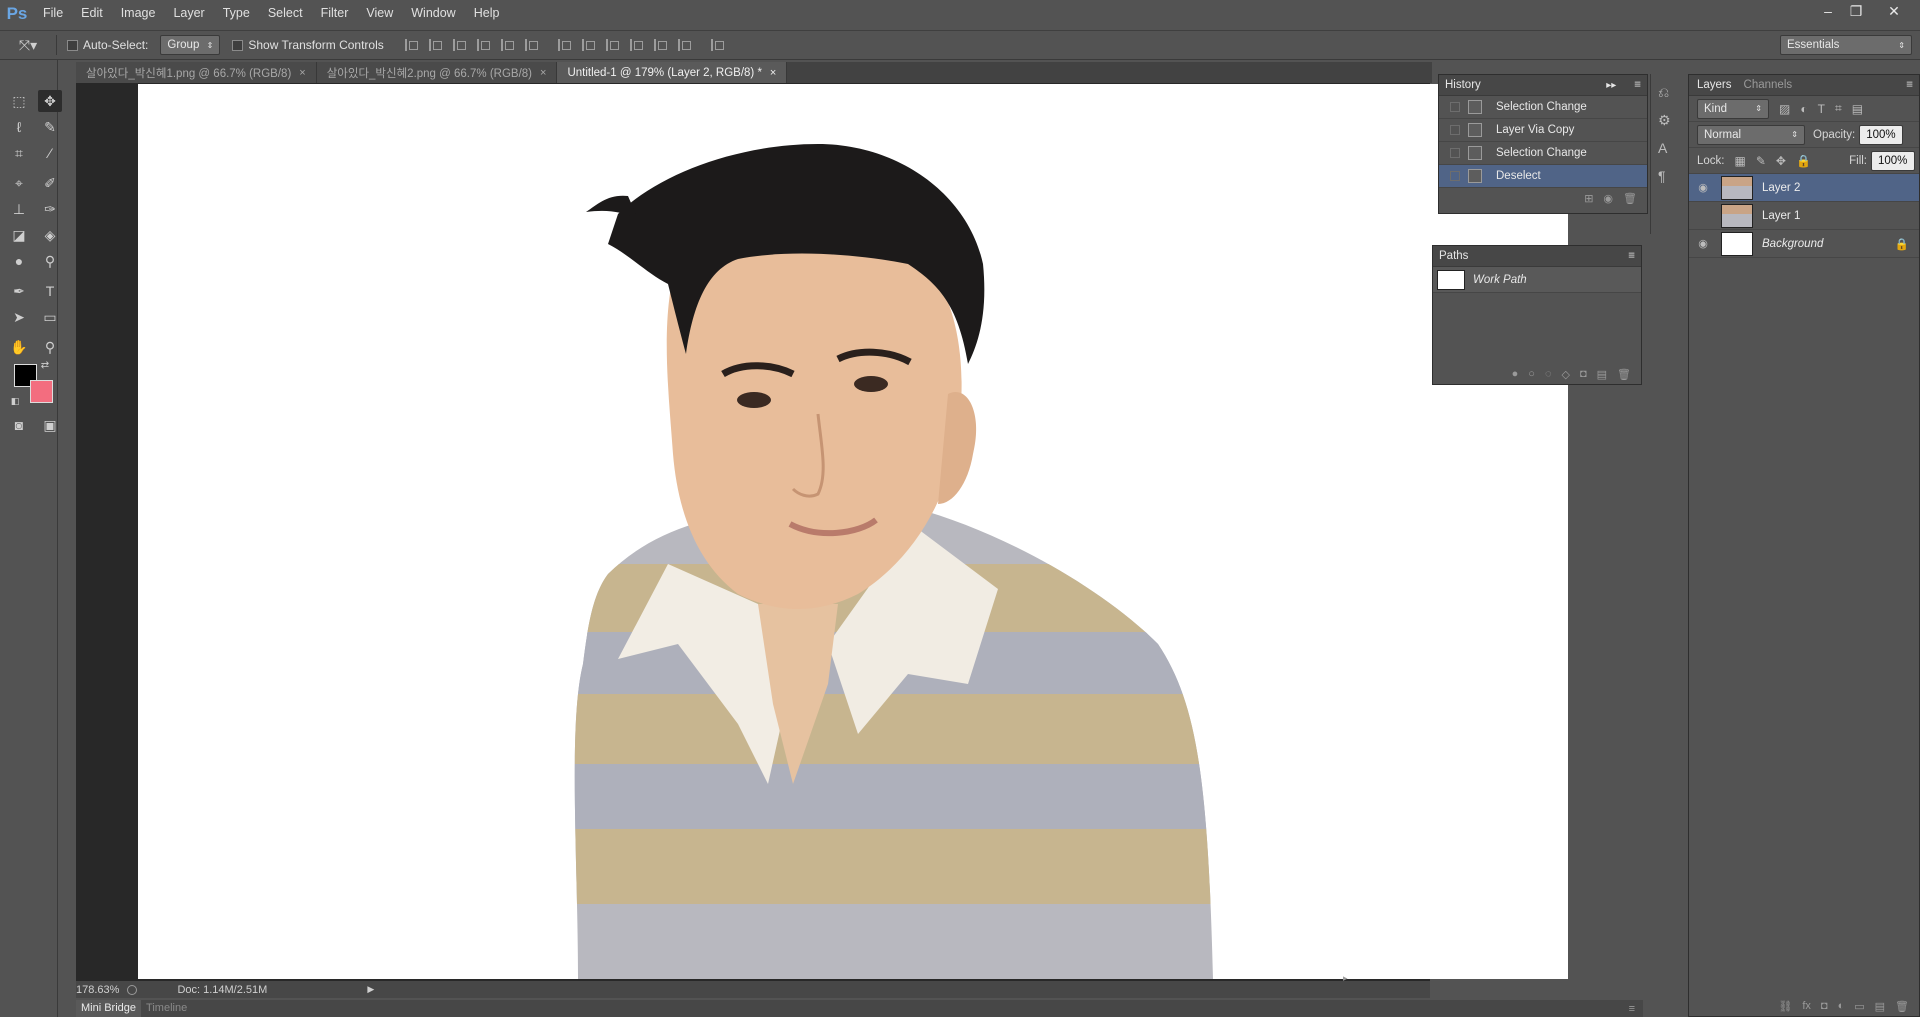 The width and height of the screenshot is (1920, 1017). What do you see at coordinates (1768, 85) in the screenshot?
I see `tab-channels: Channels` at bounding box center [1768, 85].